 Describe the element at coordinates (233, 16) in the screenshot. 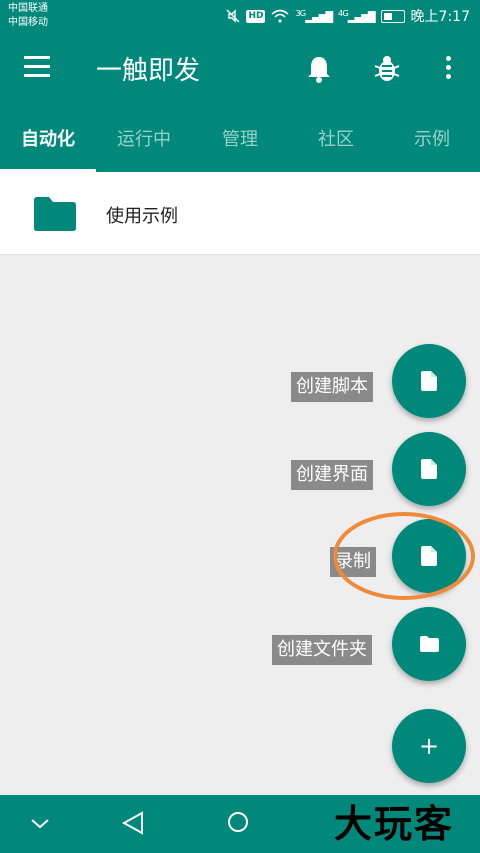

I see `mute-icon` at that location.